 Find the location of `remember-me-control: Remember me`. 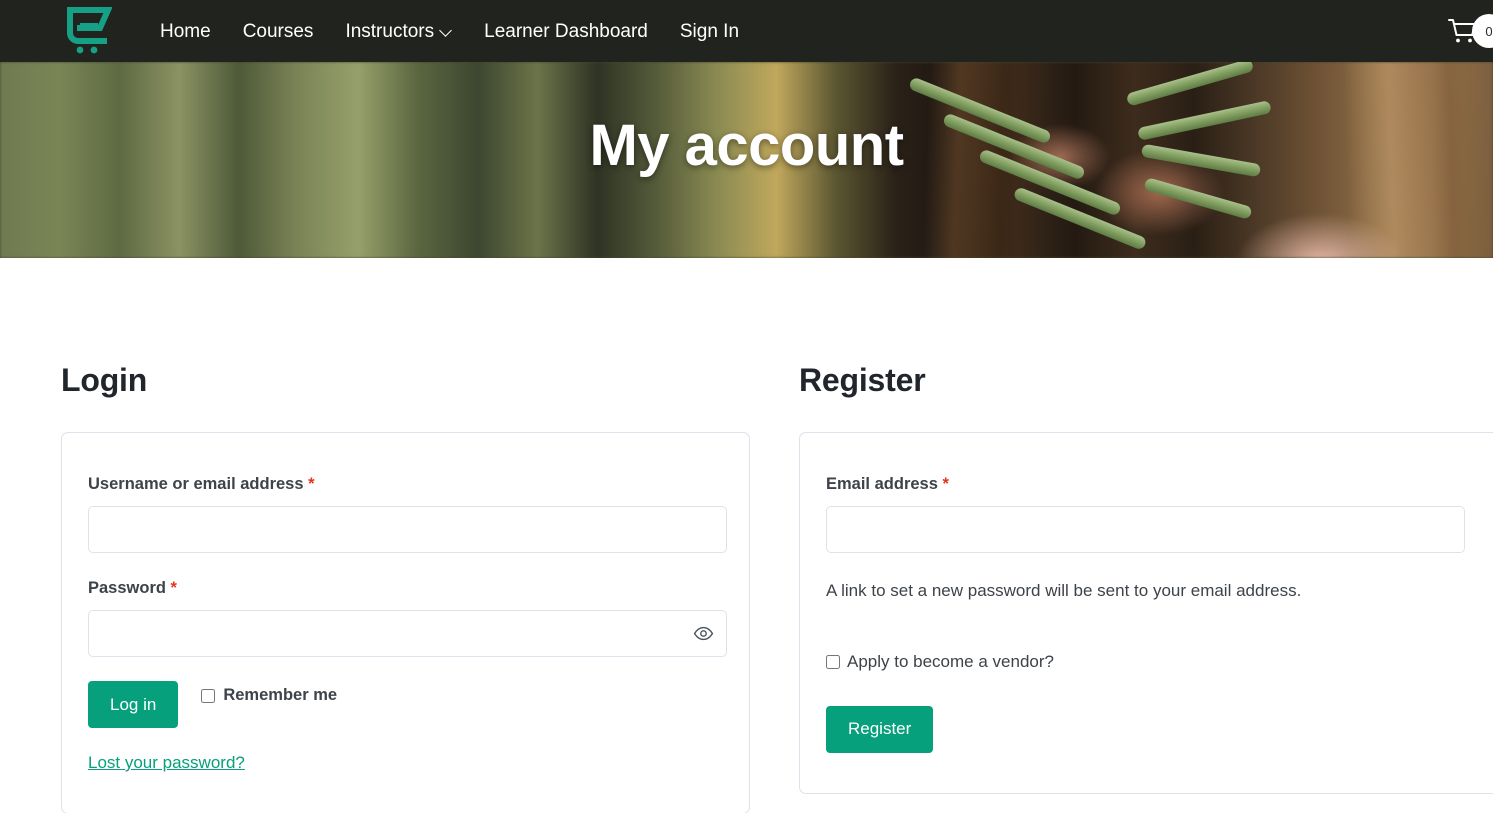

remember-me-control: Remember me is located at coordinates (269, 695).